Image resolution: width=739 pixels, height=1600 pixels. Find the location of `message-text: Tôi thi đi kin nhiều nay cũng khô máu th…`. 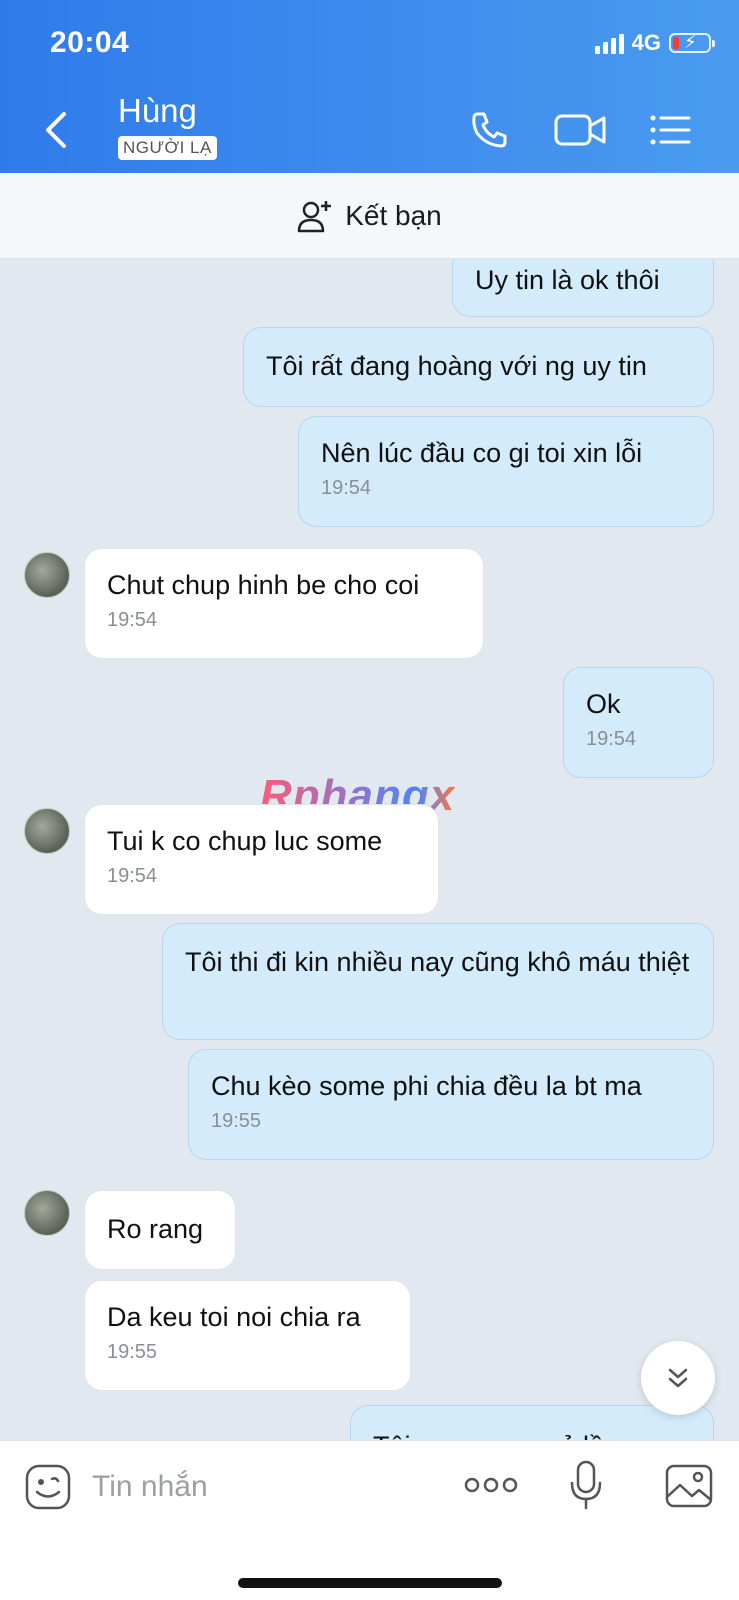

message-text: Tôi thi đi kin nhiều nay cũng khô máu th… is located at coordinates (437, 962).